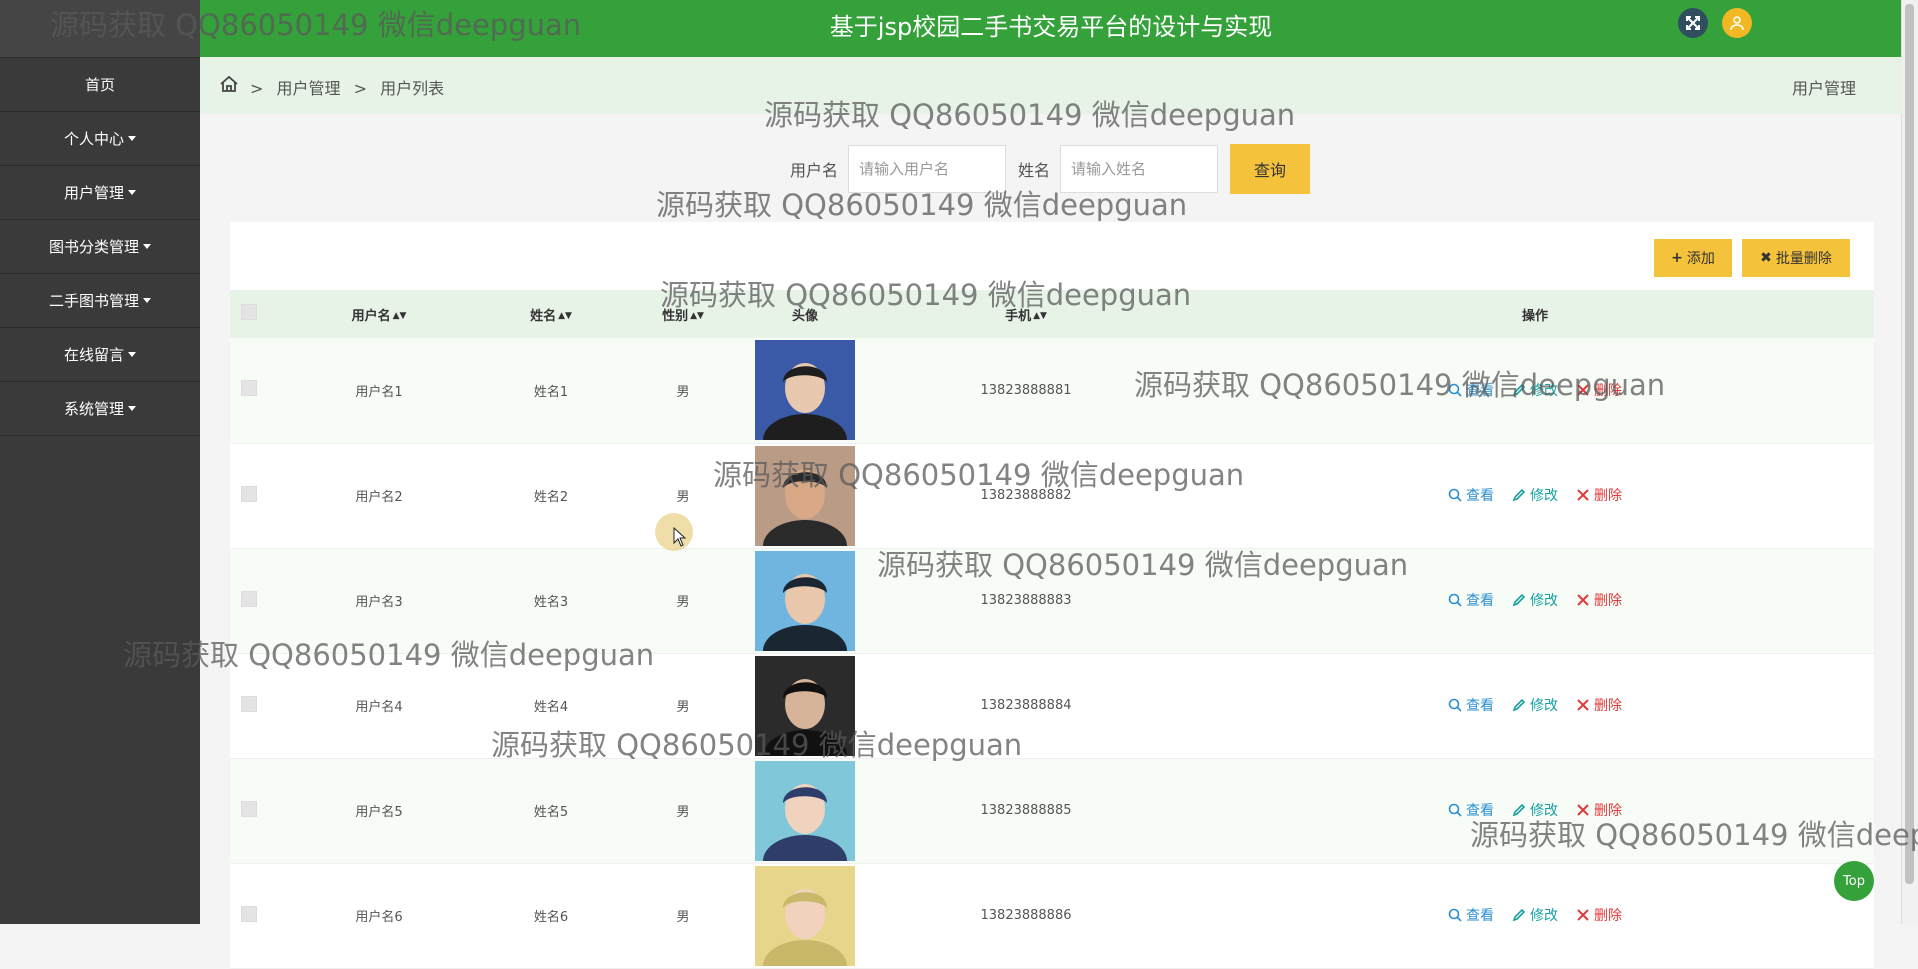 The image size is (1918, 969). Describe the element at coordinates (360, 88) in the screenshot. I see `breadcrumb-sep: >` at that location.